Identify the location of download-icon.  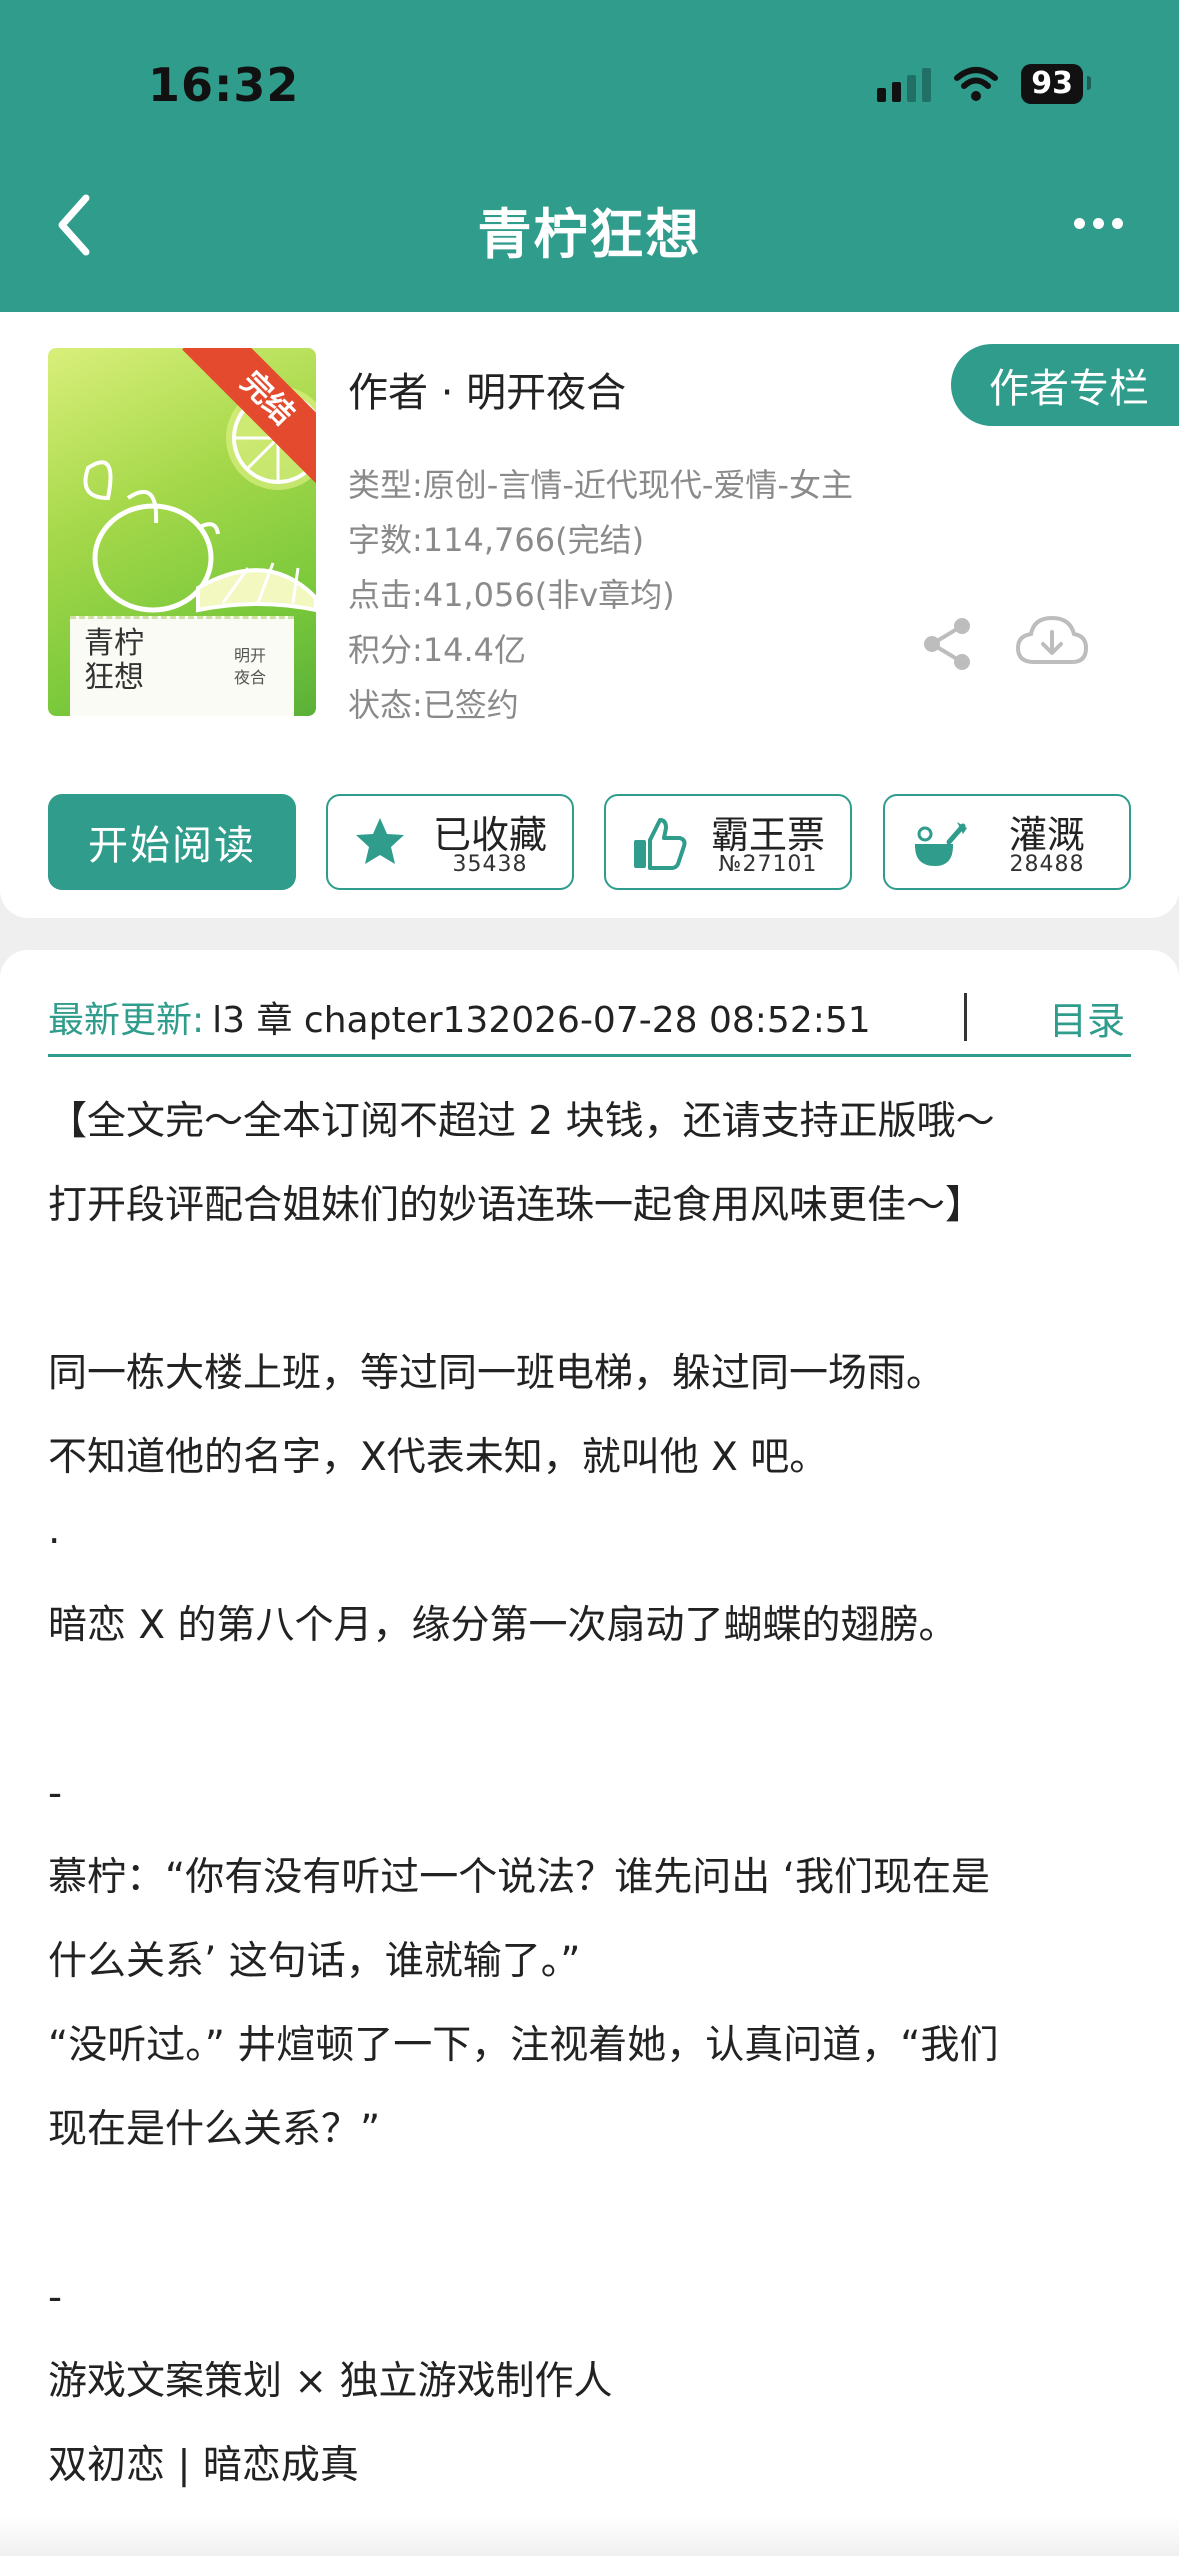
(1052, 642).